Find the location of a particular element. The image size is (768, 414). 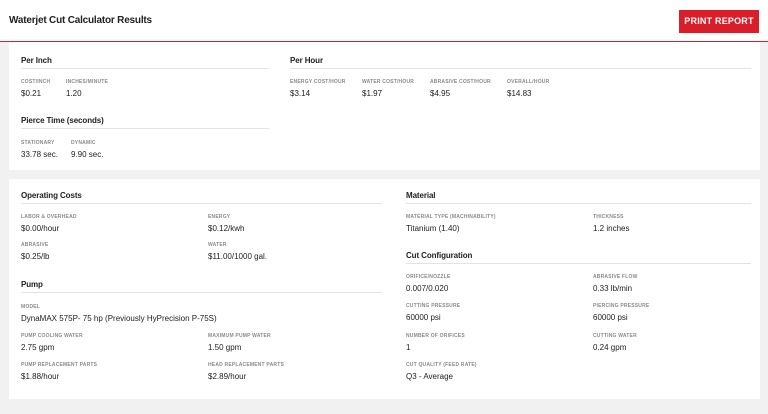

abrasive-flow-value: 0.33 lb/min is located at coordinates (613, 288).